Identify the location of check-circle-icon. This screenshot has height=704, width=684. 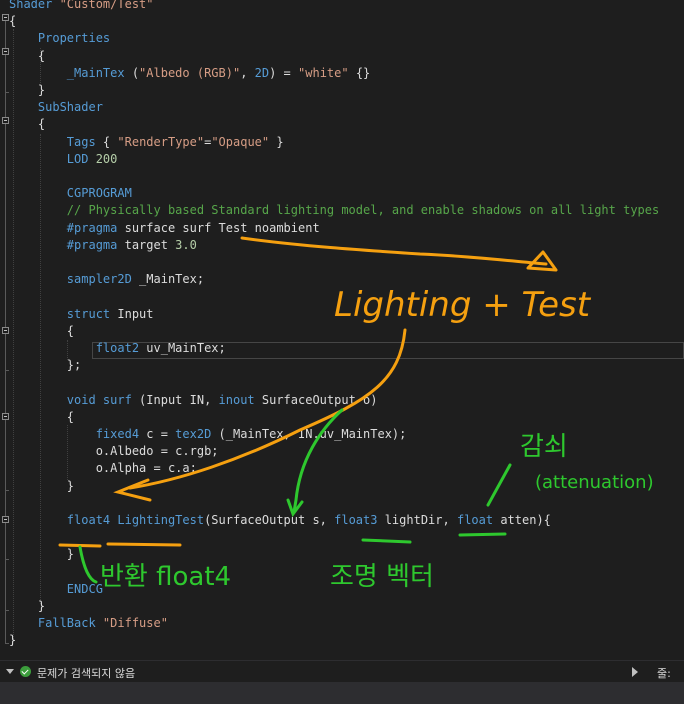
(25, 671).